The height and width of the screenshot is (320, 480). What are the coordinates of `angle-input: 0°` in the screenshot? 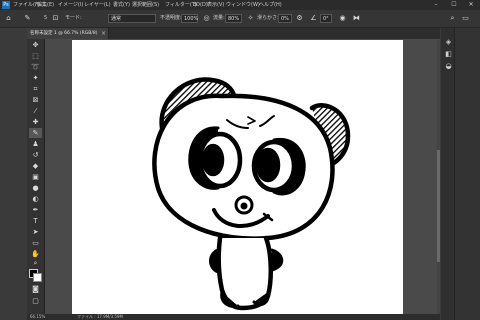 It's located at (326, 18).